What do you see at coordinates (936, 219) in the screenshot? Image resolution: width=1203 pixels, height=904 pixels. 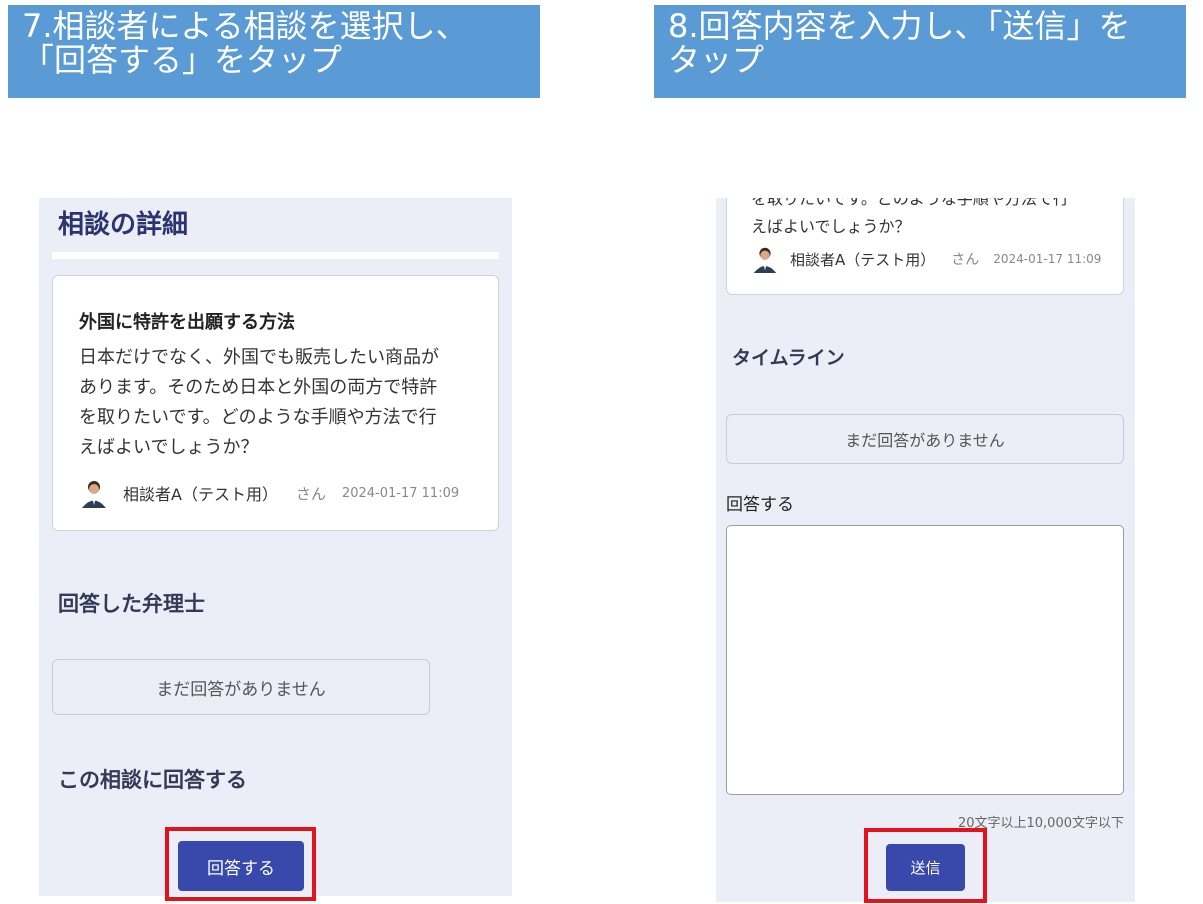 I see `consultation-body: を取りたいです。どのような手順や方法で行 えばよいでしょうか？` at bounding box center [936, 219].